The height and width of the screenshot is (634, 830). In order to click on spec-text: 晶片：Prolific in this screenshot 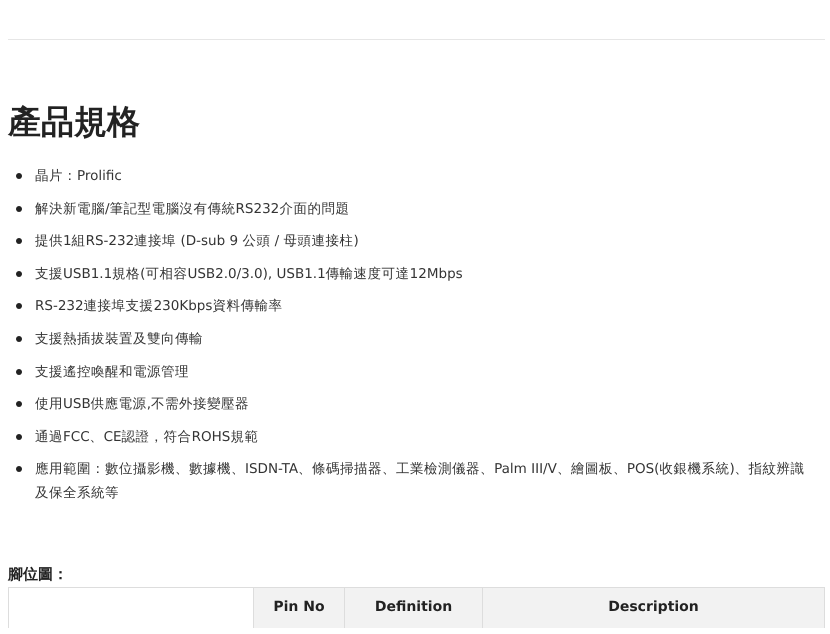, I will do `click(78, 176)`.